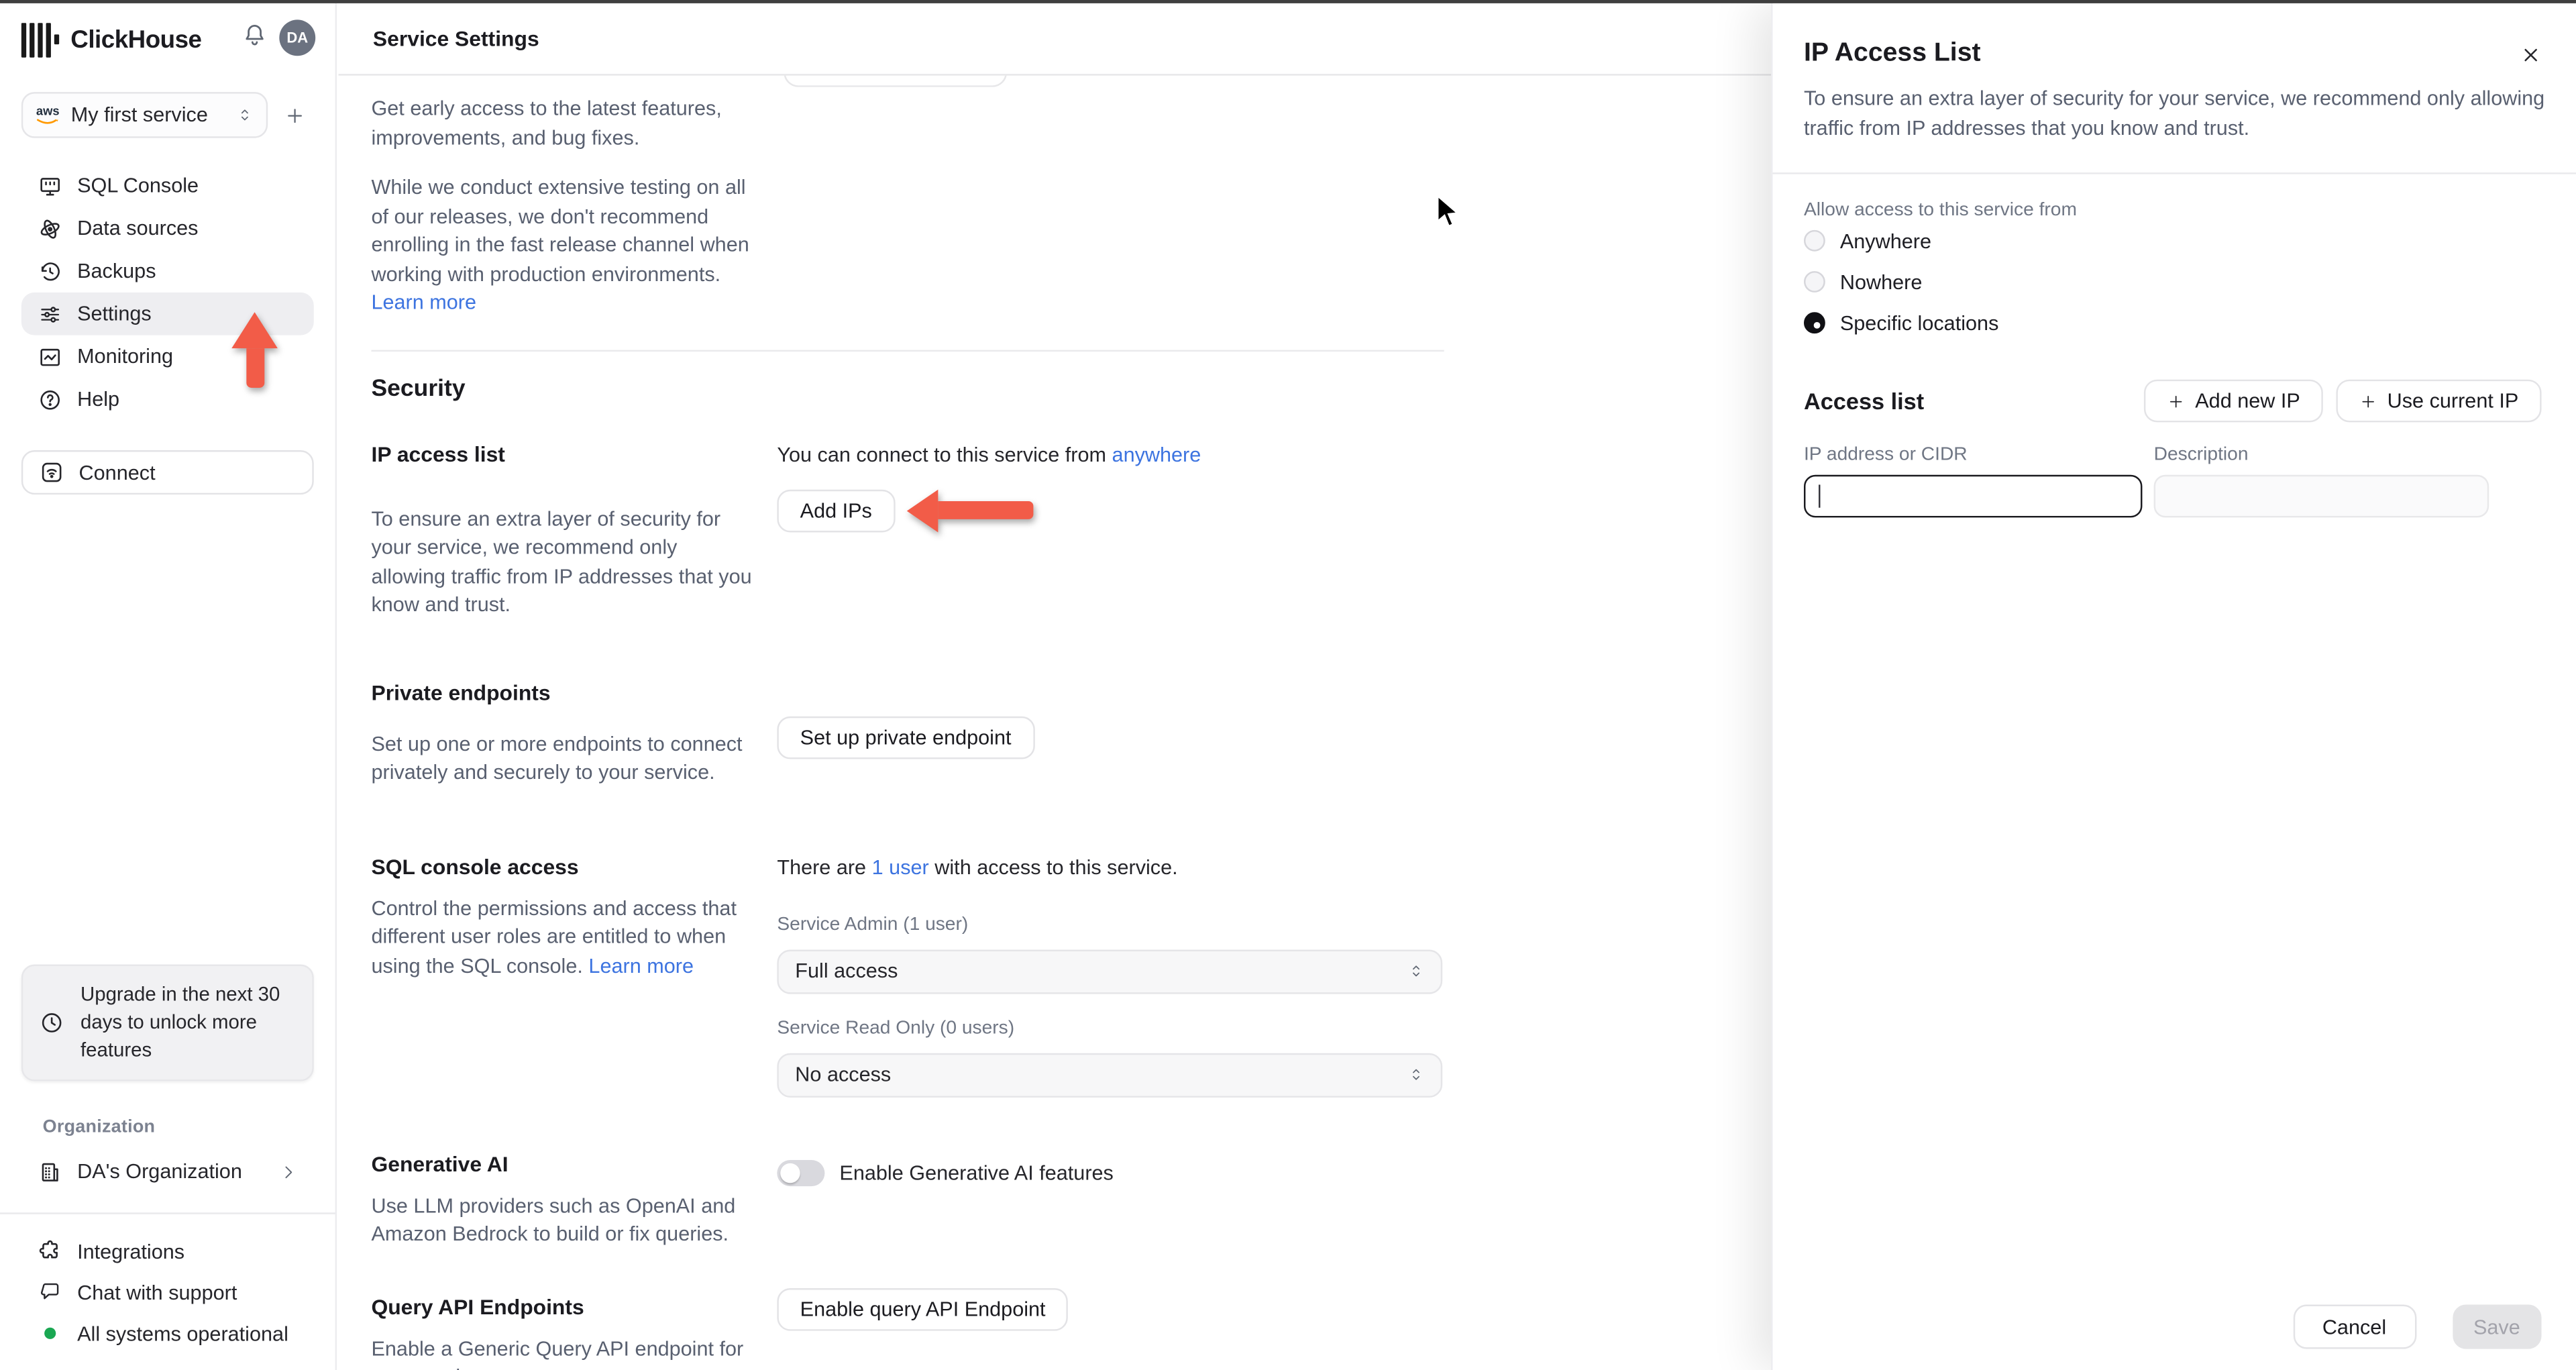 The height and width of the screenshot is (1370, 2576). I want to click on allow-access-label: Allow access to this service from, so click(1940, 210).